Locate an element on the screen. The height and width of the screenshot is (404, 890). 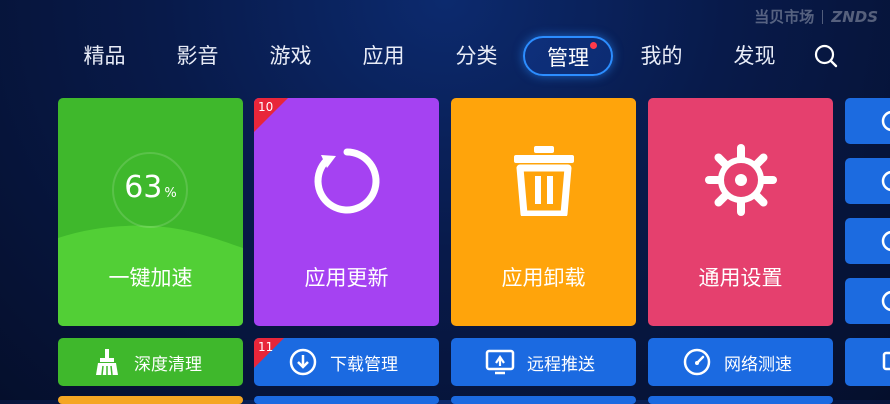
speed-percentage: 63% is located at coordinates (150, 187).